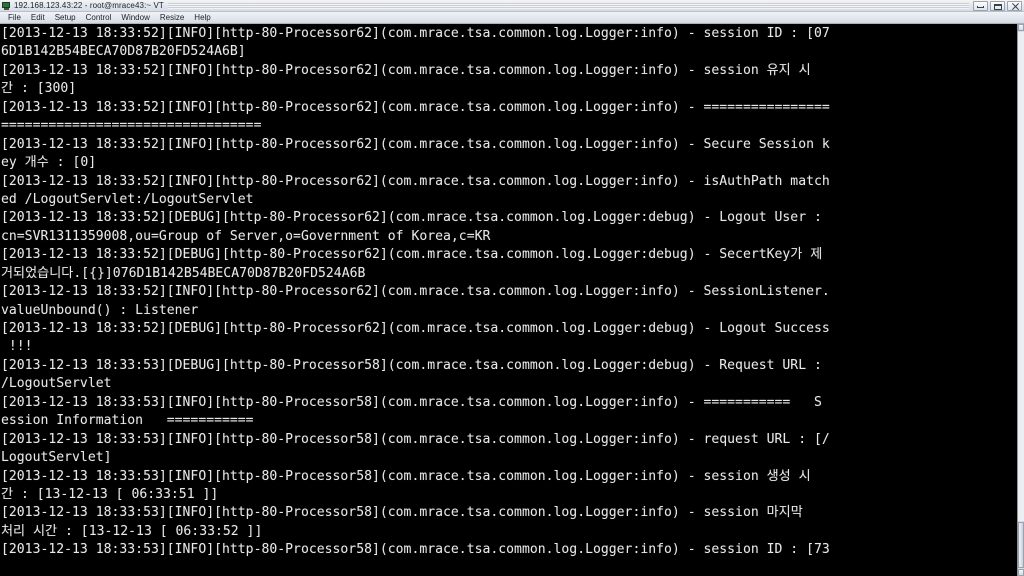 This screenshot has width=1024, height=576. I want to click on menu-item-help: Help, so click(202, 17).